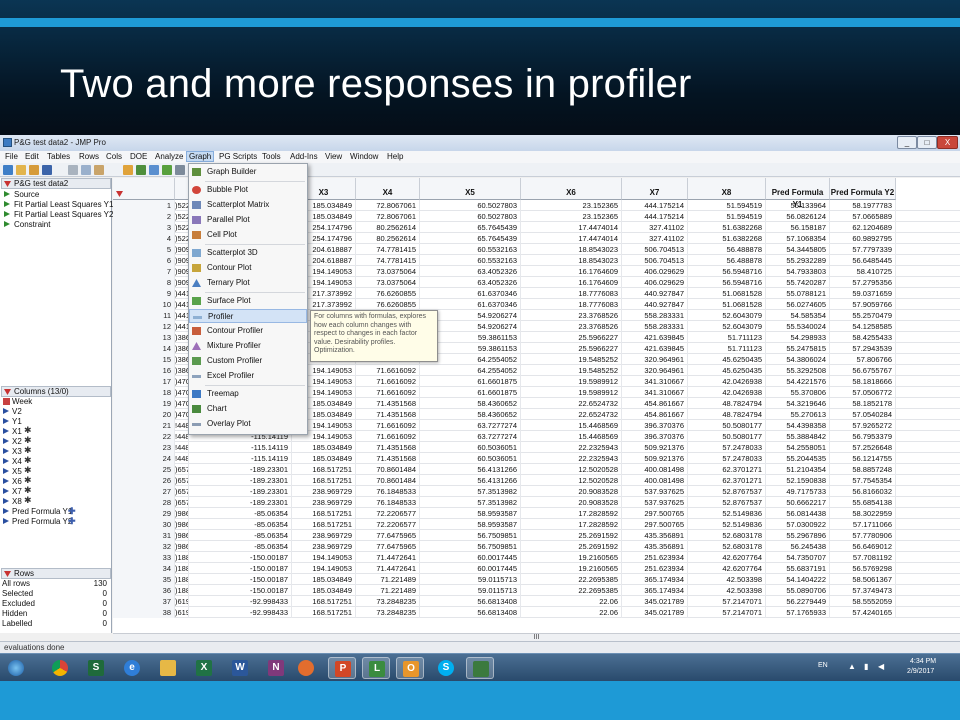 Image resolution: width=960 pixels, height=720 pixels. Describe the element at coordinates (132, 668) in the screenshot. I see `taskbar-ie: e` at that location.